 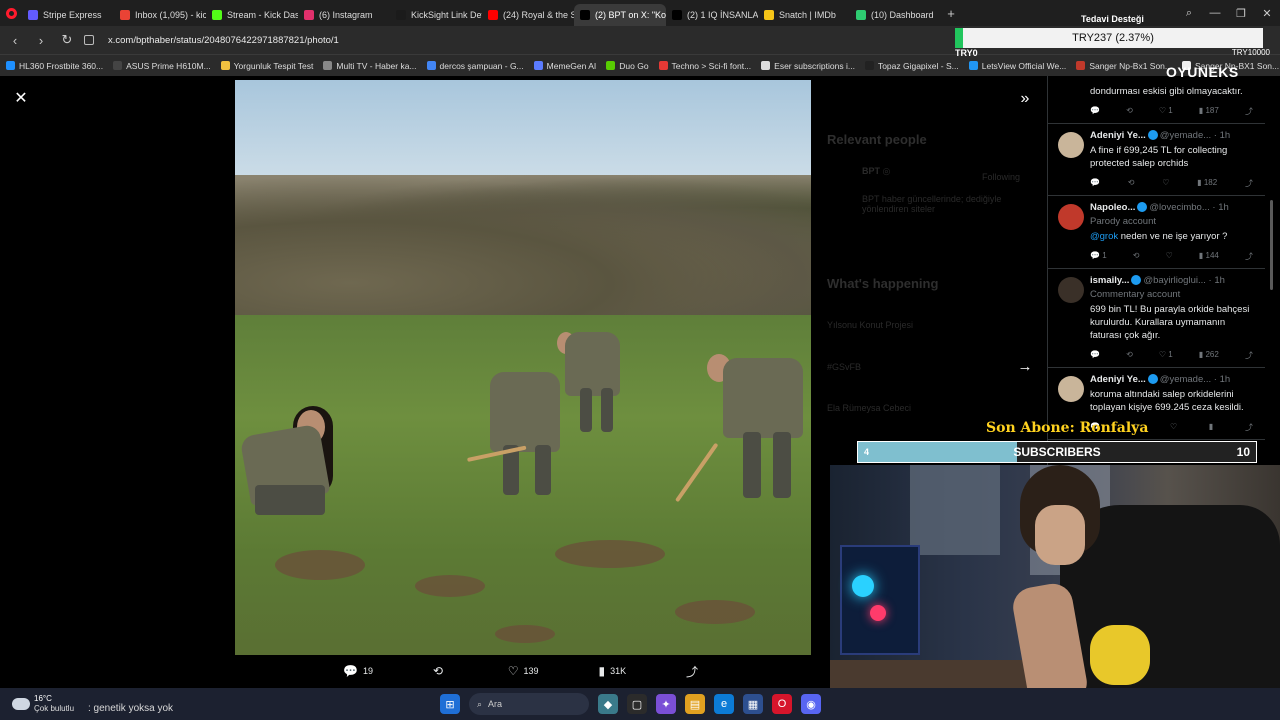 What do you see at coordinates (450, 704) in the screenshot?
I see `windows-start-icon: ⊞` at bounding box center [450, 704].